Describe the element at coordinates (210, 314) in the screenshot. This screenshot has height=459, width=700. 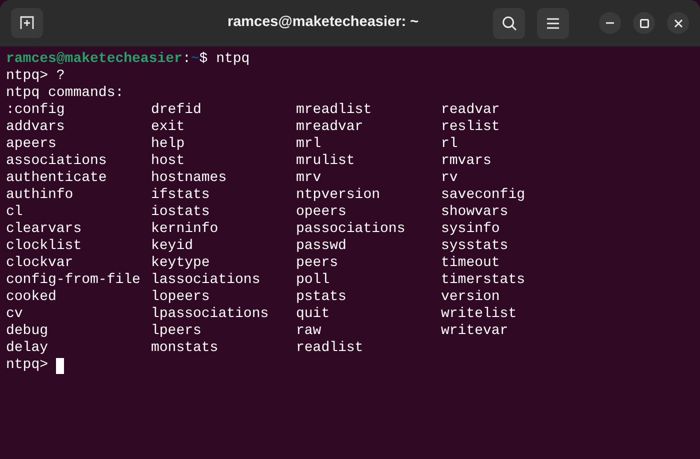
I see `command-name: lpassociations` at that location.